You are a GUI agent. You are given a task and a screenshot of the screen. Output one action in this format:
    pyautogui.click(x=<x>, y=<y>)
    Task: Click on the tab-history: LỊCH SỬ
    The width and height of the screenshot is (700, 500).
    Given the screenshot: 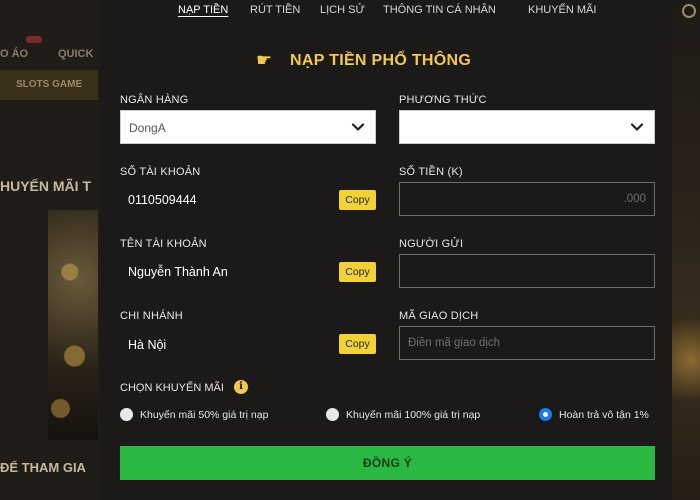 What is the action you would take?
    pyautogui.click(x=342, y=10)
    